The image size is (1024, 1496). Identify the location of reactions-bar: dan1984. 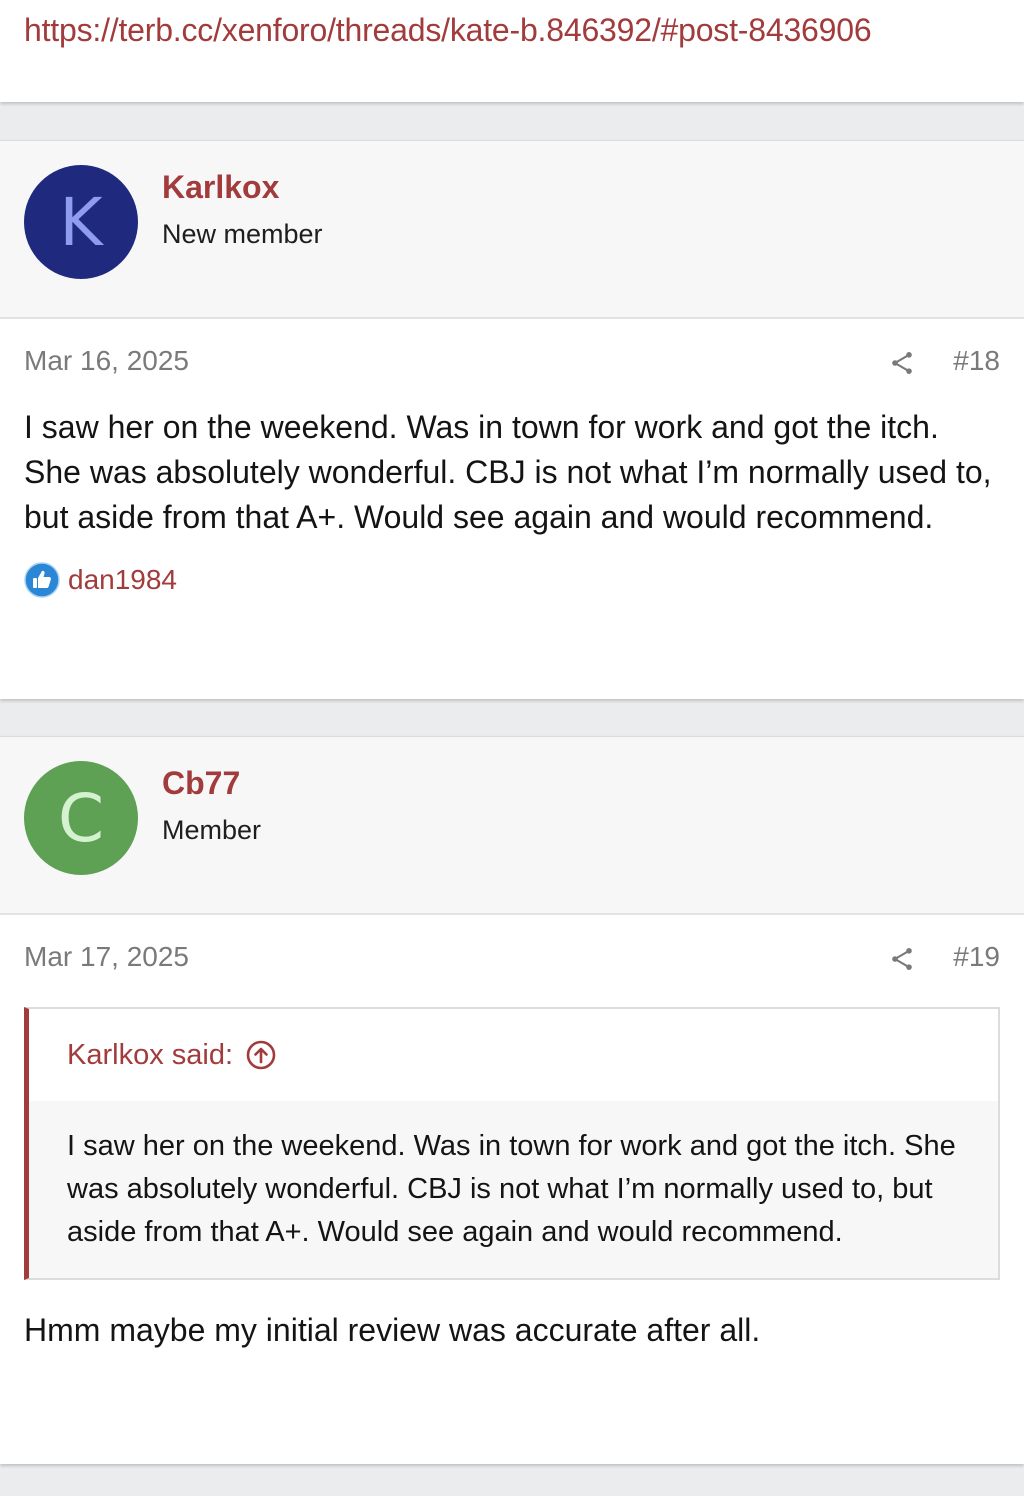
(512, 570).